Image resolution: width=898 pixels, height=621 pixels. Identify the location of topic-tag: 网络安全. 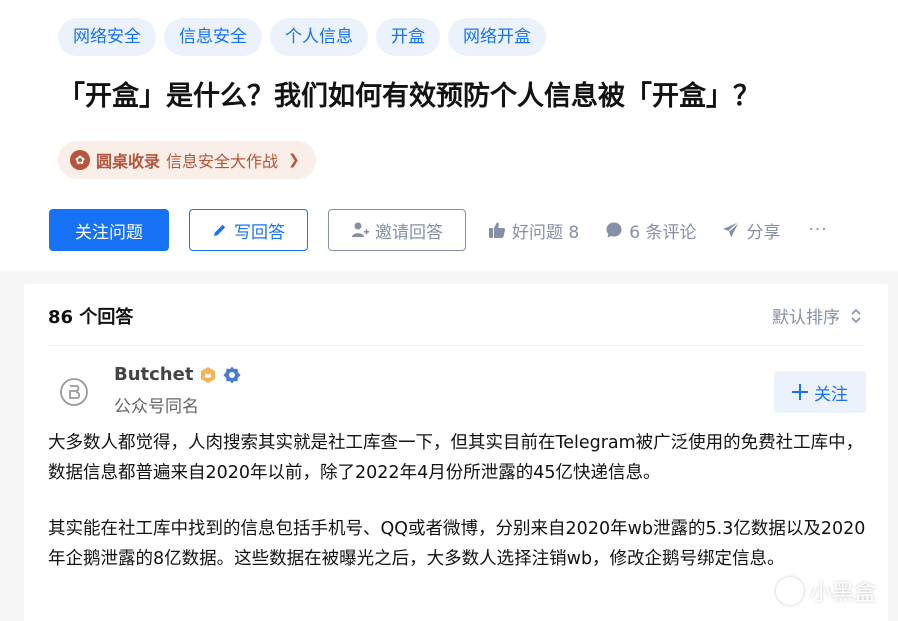
(107, 37).